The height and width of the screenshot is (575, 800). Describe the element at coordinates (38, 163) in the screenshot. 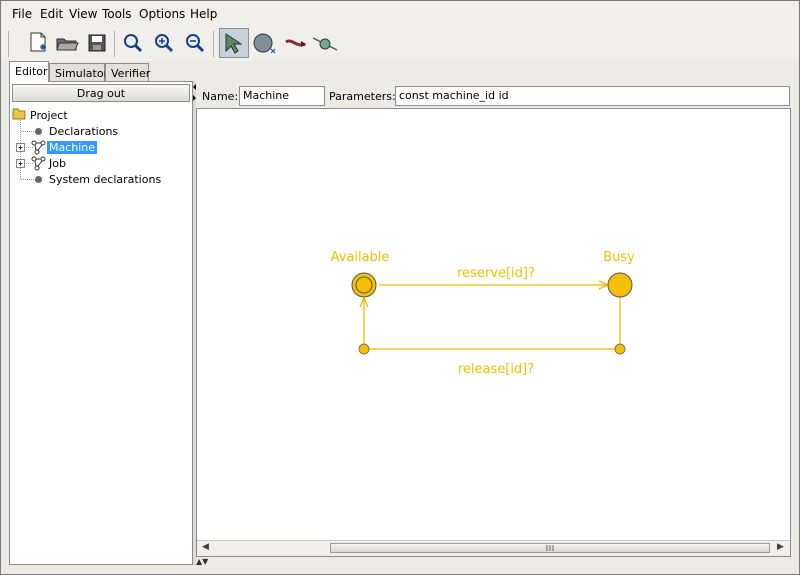

I see `template-job-icon` at that location.